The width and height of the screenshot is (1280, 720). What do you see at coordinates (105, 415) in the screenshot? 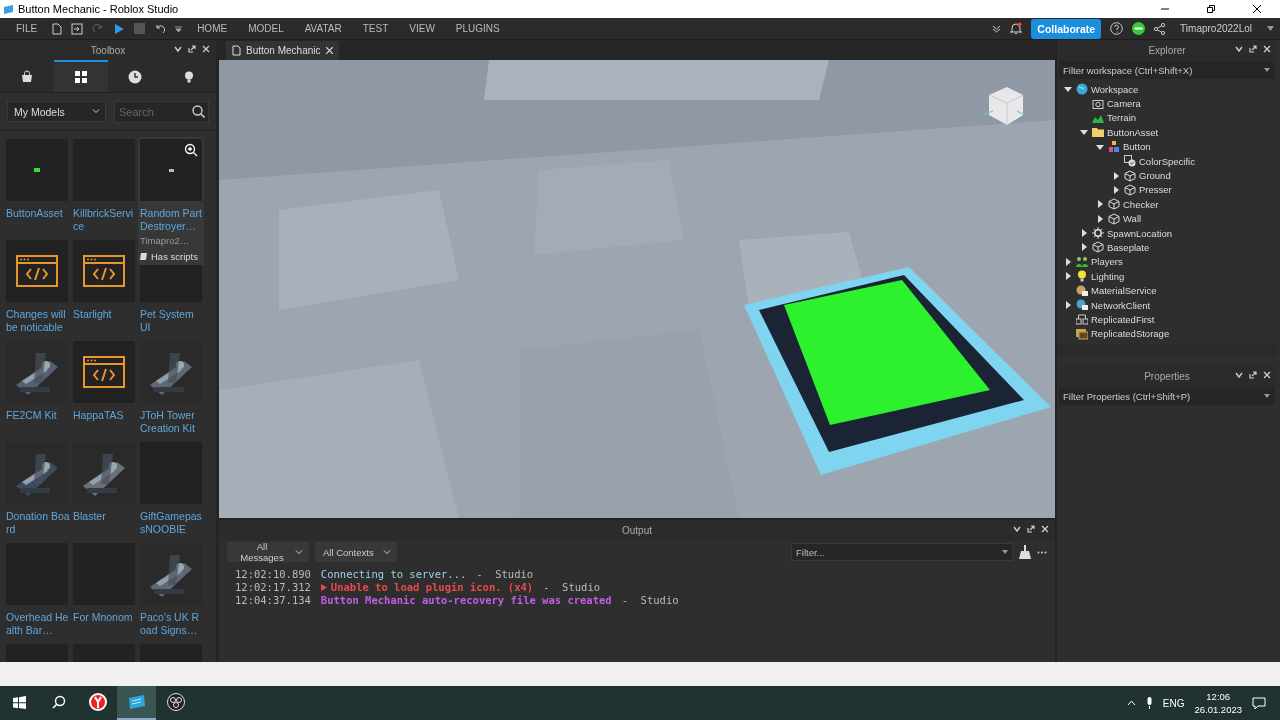
I see `model-name-link: HappaTAS` at bounding box center [105, 415].